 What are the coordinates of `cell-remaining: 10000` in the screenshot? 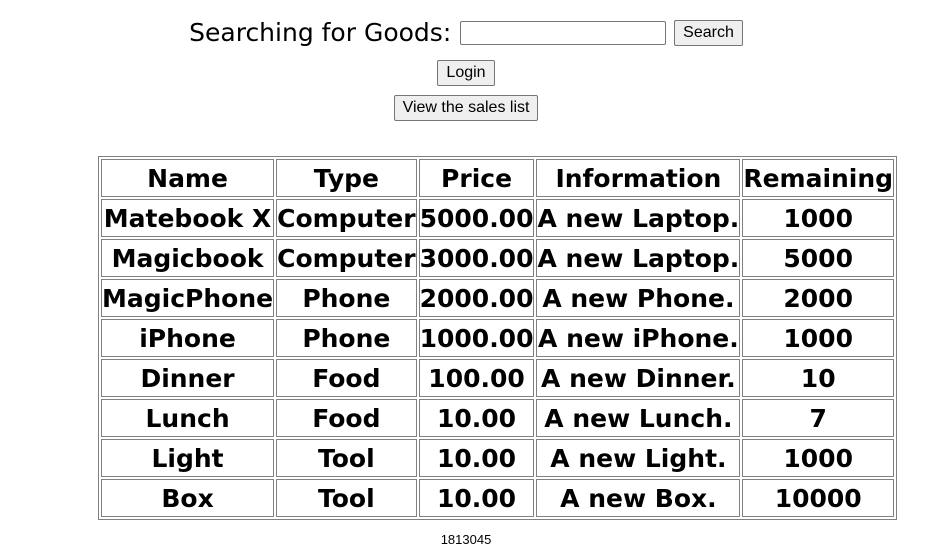 It's located at (818, 498).